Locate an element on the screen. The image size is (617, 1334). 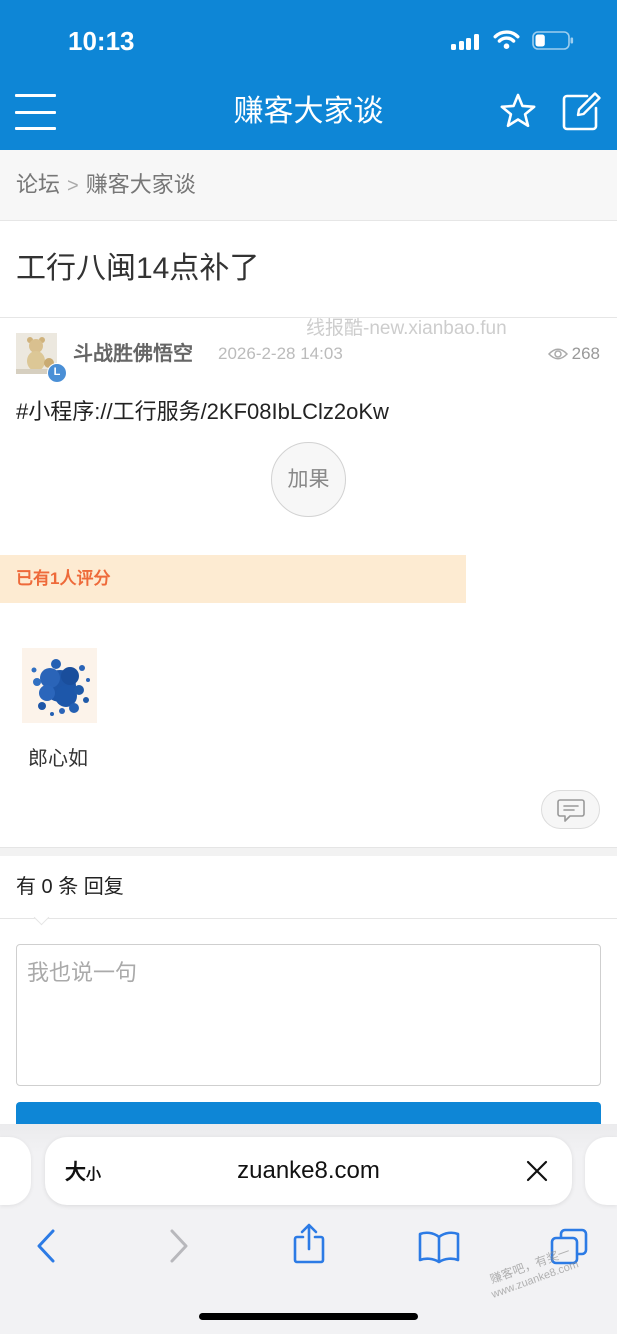
site-watermark: 线报酷-new.xianbao.fun is located at coordinates (406, 328).